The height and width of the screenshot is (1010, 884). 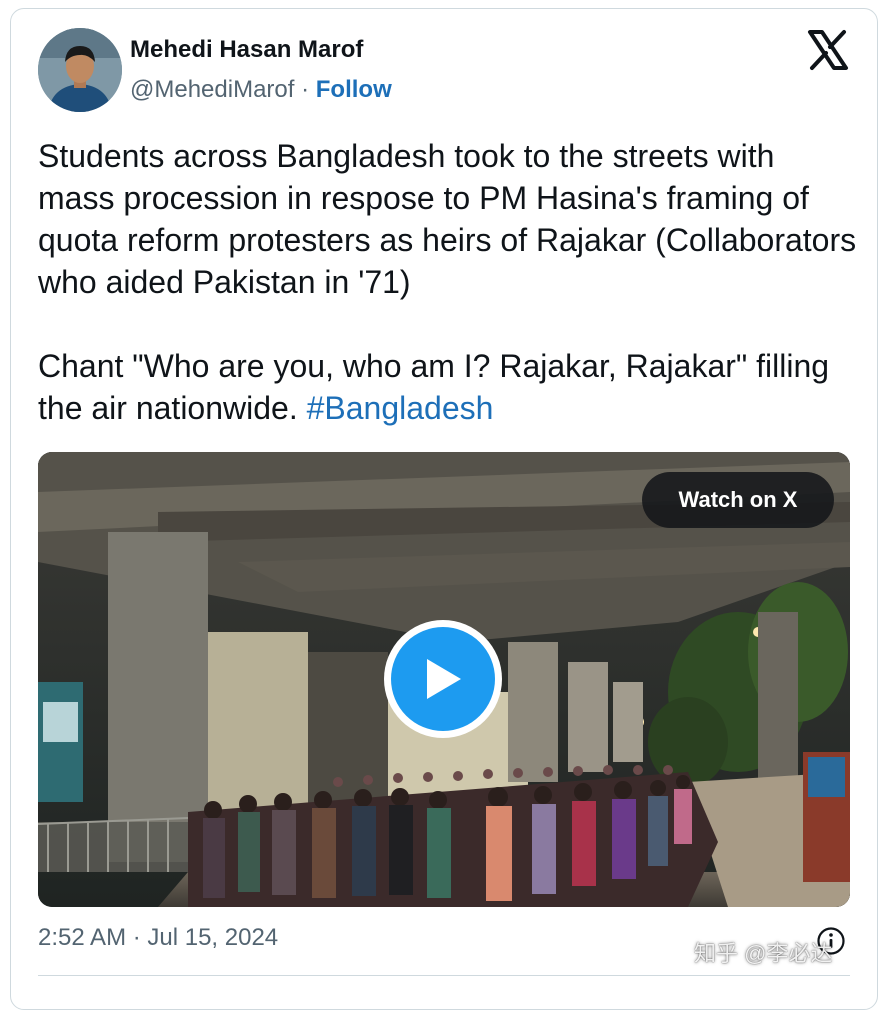 What do you see at coordinates (212, 89) in the screenshot?
I see `author-handle: @MehediMarof` at bounding box center [212, 89].